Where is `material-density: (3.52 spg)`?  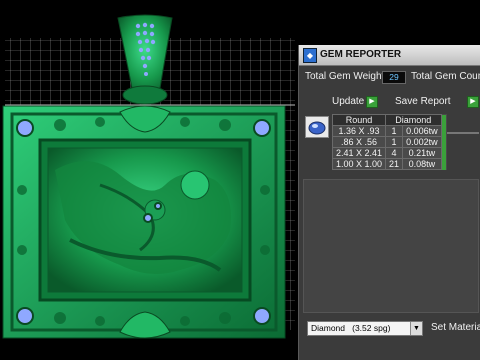 material-density: (3.52 spg) is located at coordinates (371, 328).